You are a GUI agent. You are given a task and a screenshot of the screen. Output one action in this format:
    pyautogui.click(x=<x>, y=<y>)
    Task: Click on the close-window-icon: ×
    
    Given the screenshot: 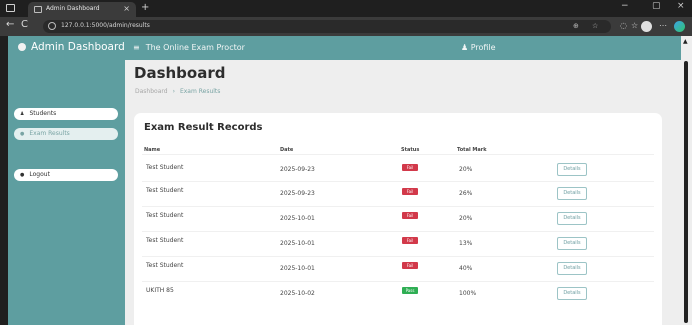 What is the action you would take?
    pyautogui.click(x=681, y=6)
    